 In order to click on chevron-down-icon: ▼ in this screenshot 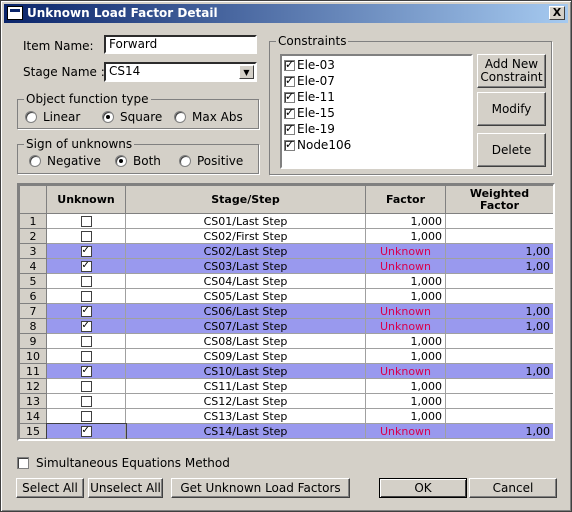, I will do `click(246, 72)`.